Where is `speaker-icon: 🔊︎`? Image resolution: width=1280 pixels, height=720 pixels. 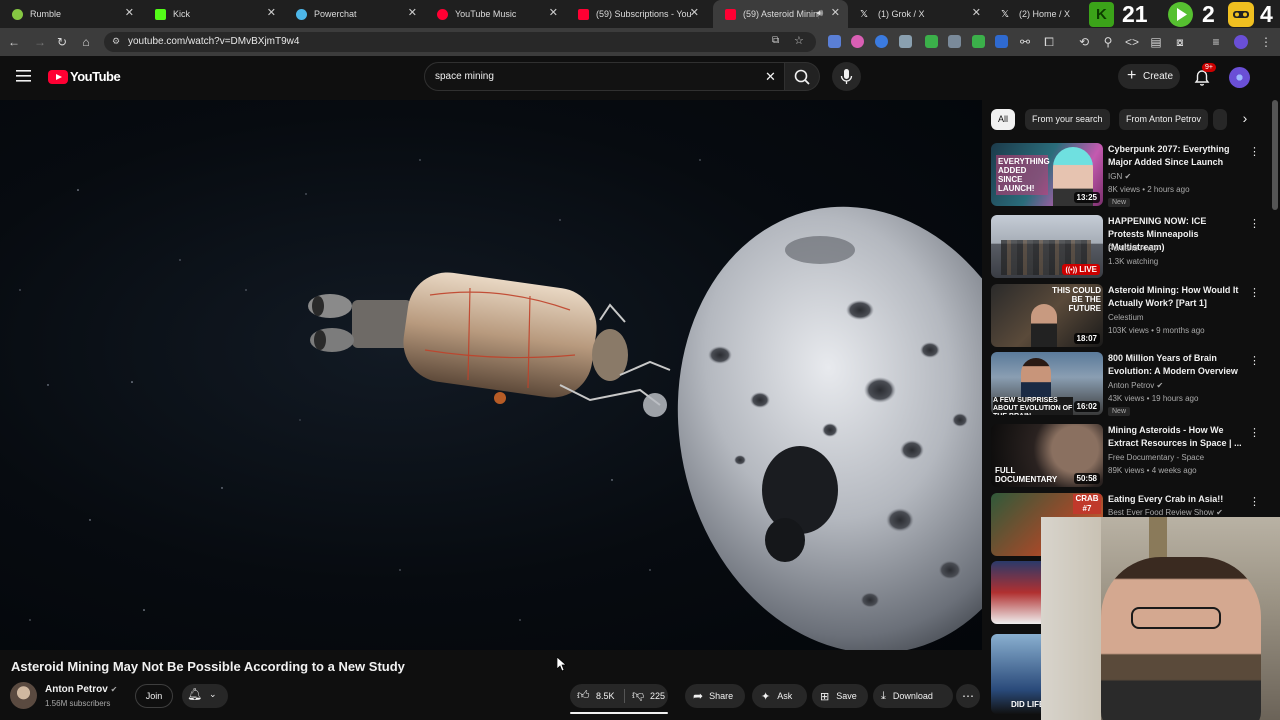 speaker-icon: 🔊︎ is located at coordinates (820, 13).